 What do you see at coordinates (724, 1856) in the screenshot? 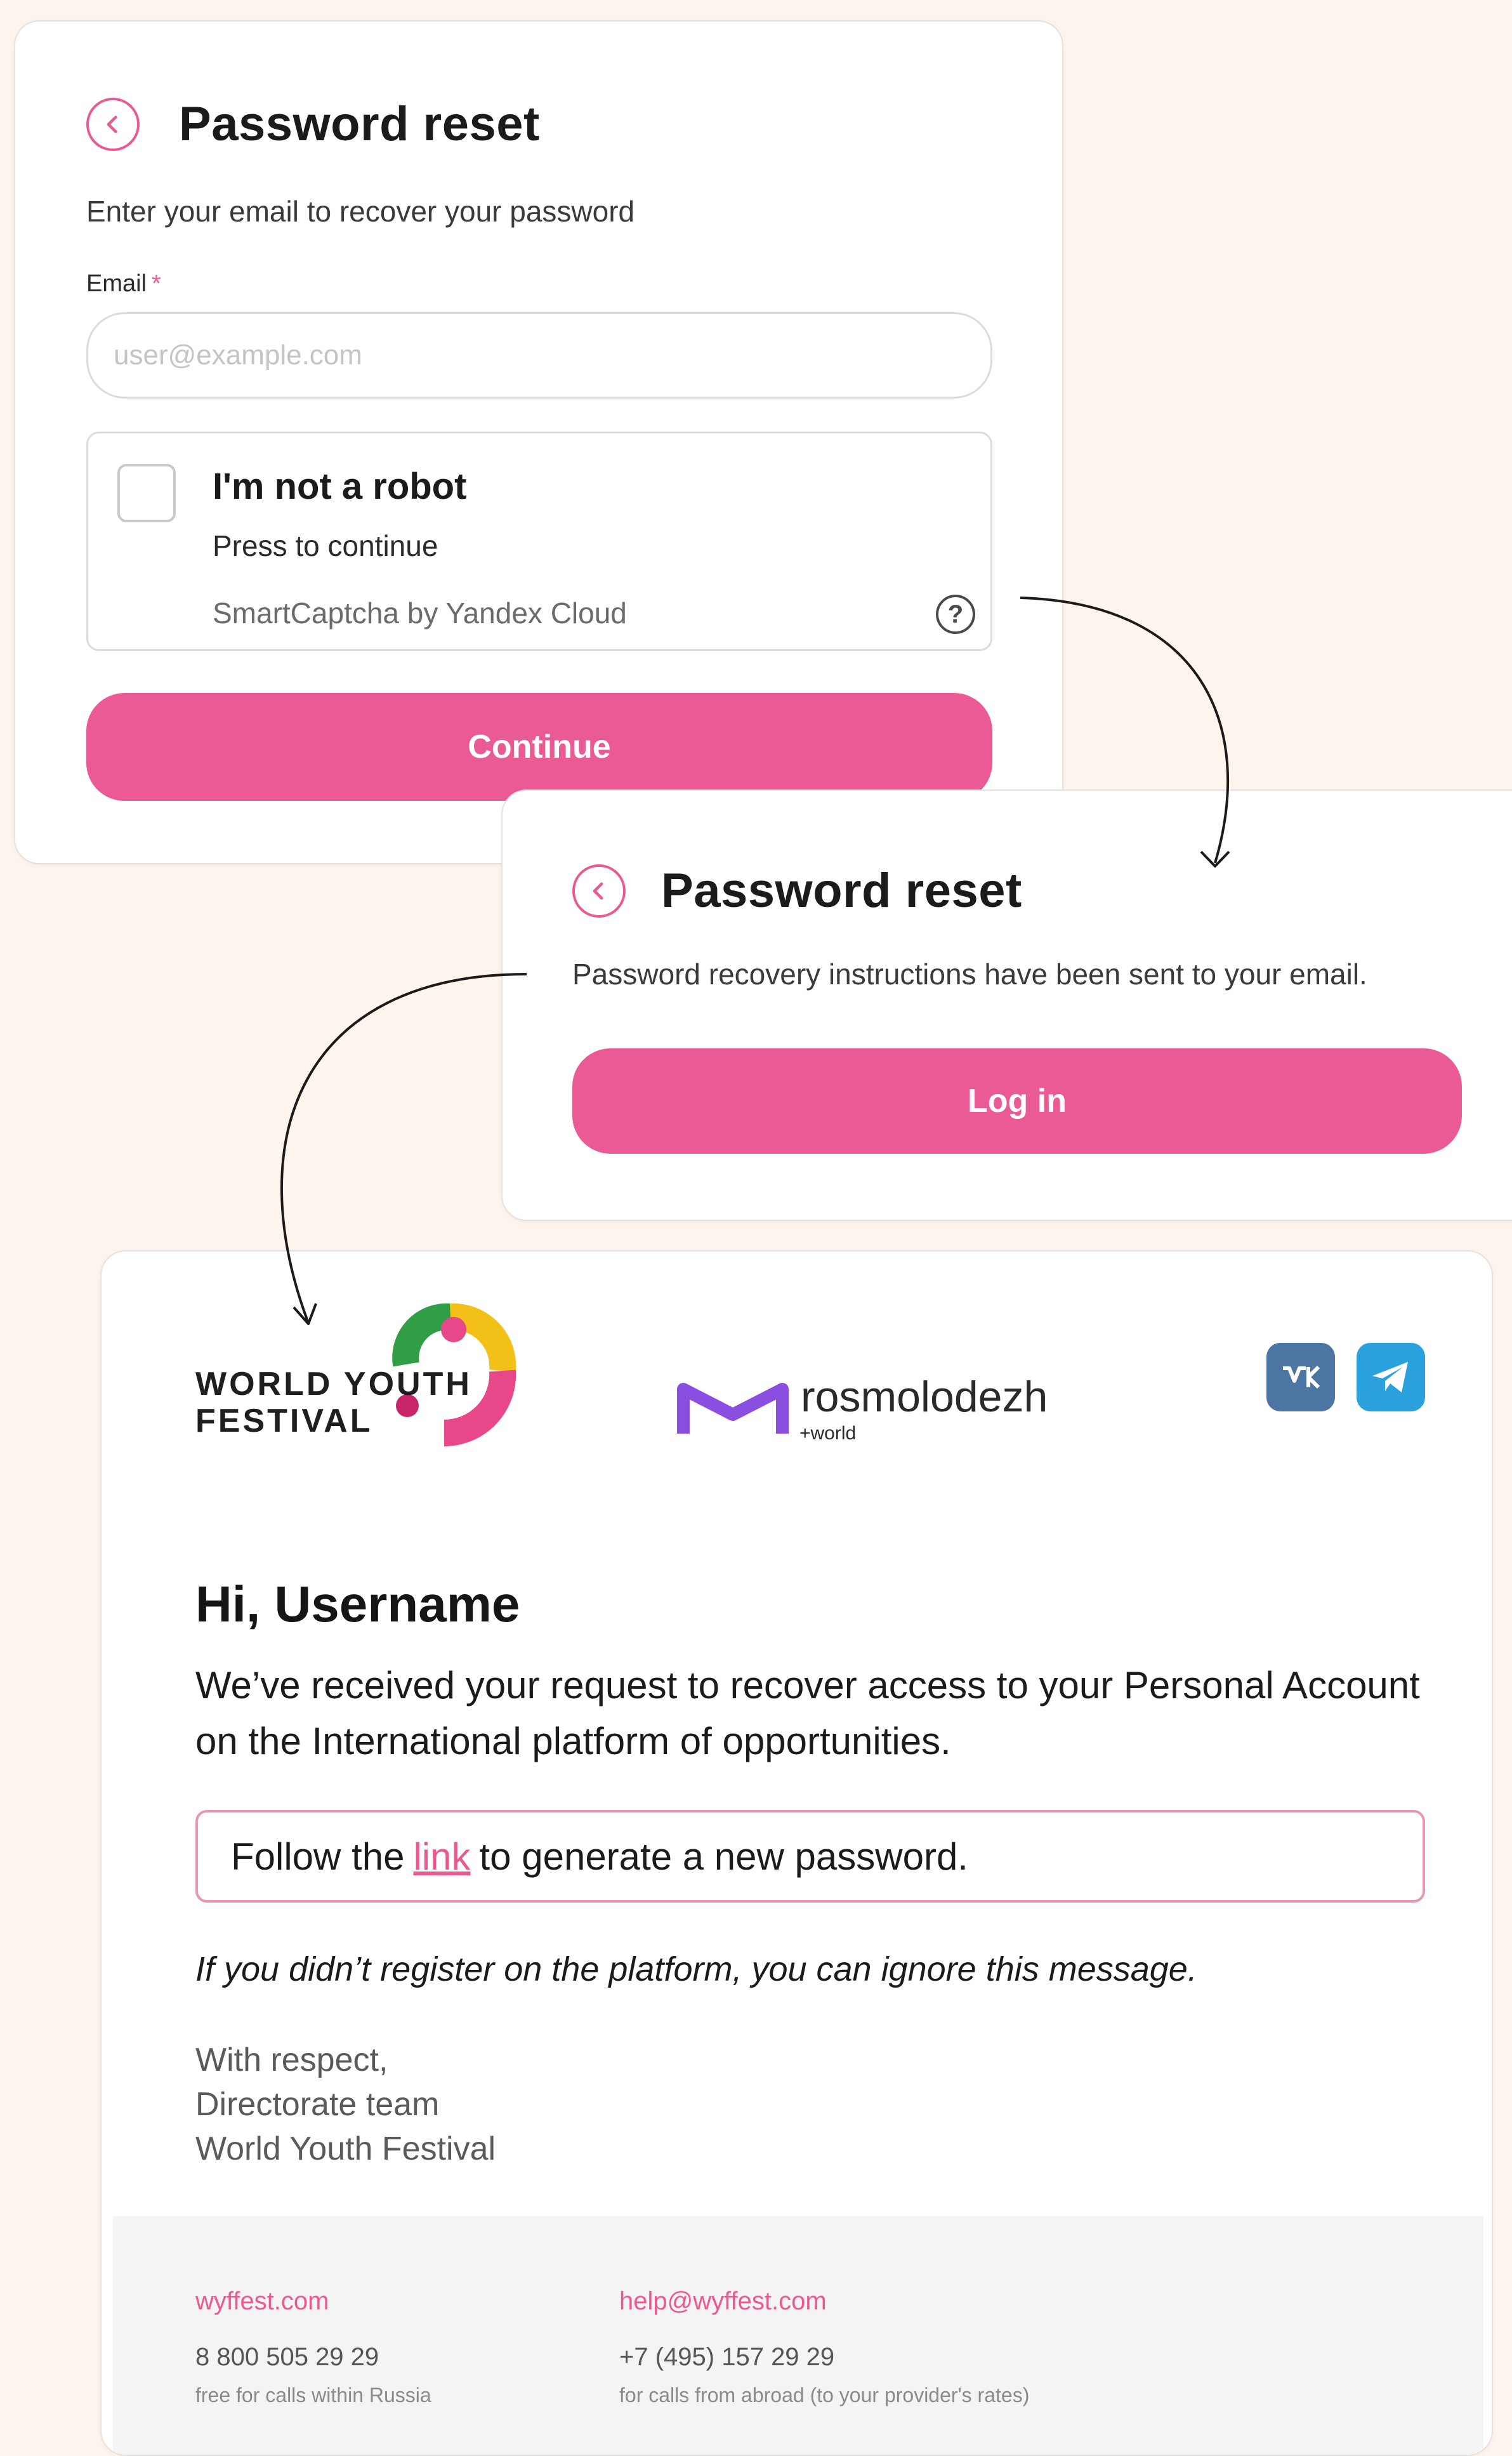
I see `link-suffix: to generate a new password.` at bounding box center [724, 1856].